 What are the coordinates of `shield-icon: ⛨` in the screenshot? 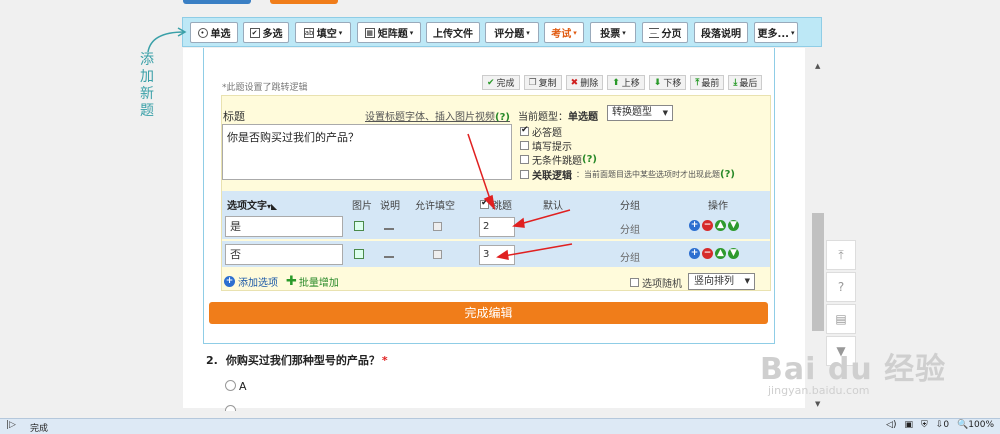 It's located at (924, 425).